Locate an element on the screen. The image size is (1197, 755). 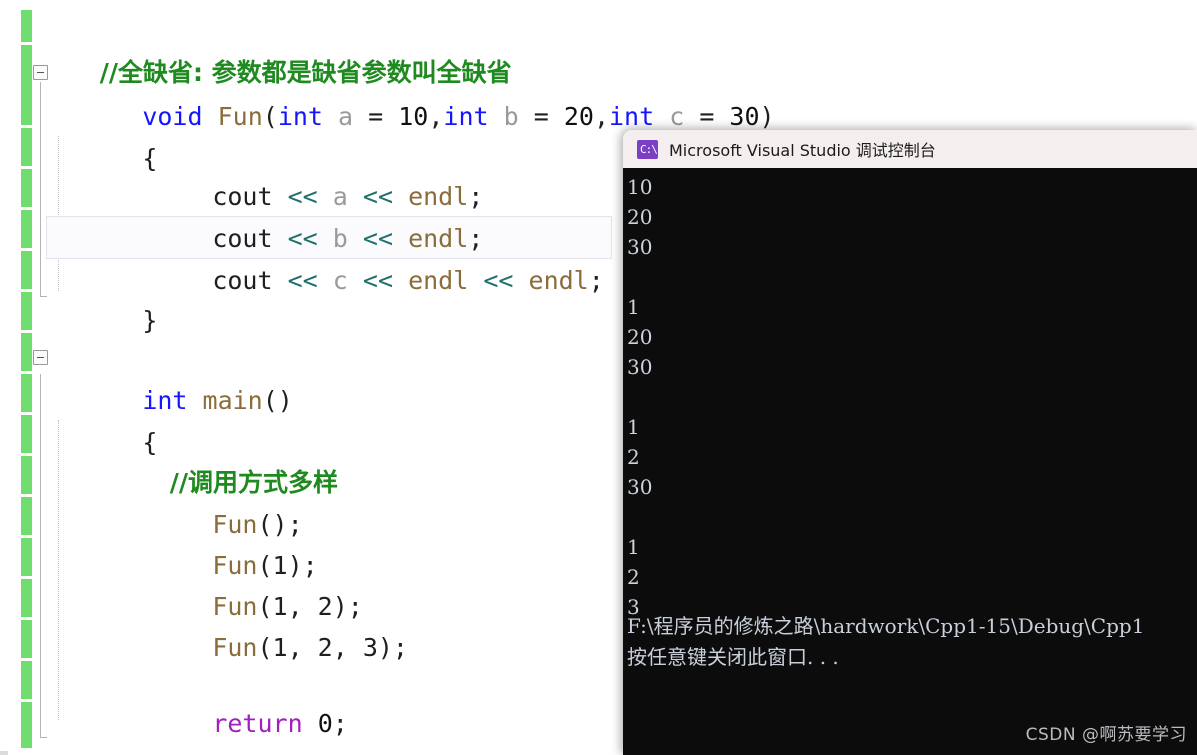
console-output-line: 20 is located at coordinates (640, 337).